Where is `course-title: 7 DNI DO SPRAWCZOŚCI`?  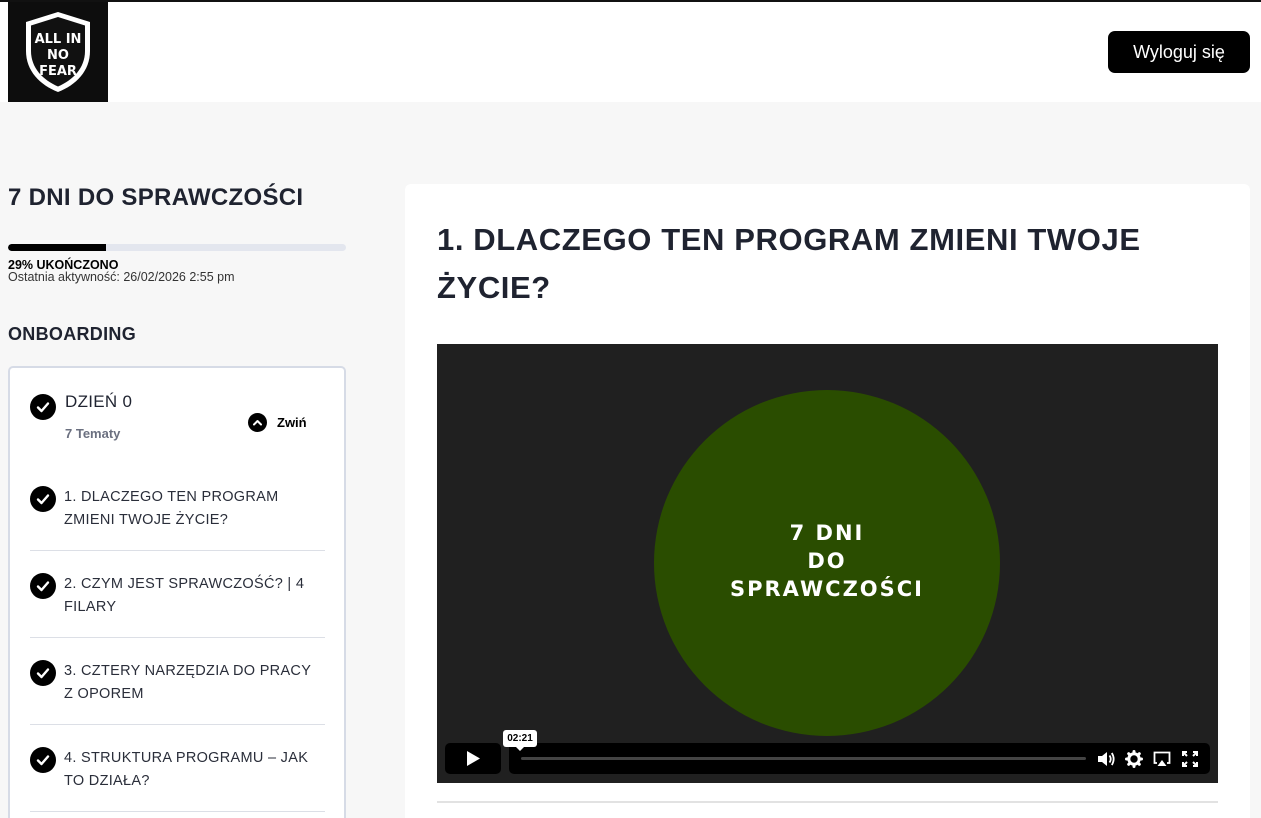
course-title: 7 DNI DO SPRAWCZOŚCI is located at coordinates (156, 197).